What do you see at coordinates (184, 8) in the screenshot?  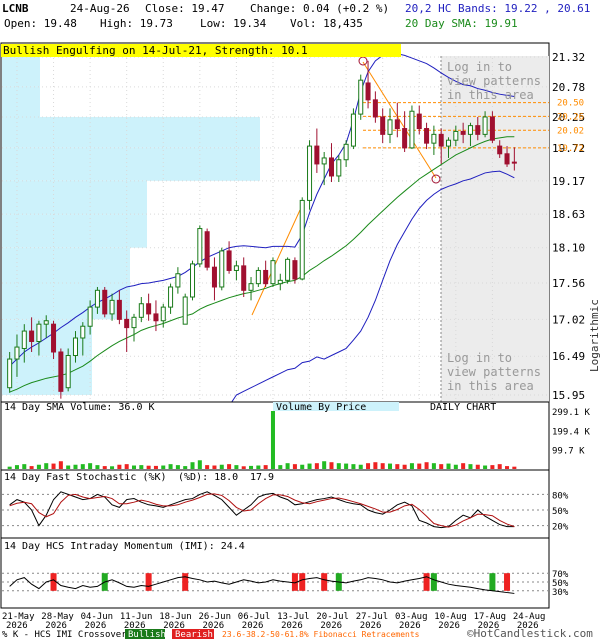 I see `header-close: Close: 19.47` at bounding box center [184, 8].